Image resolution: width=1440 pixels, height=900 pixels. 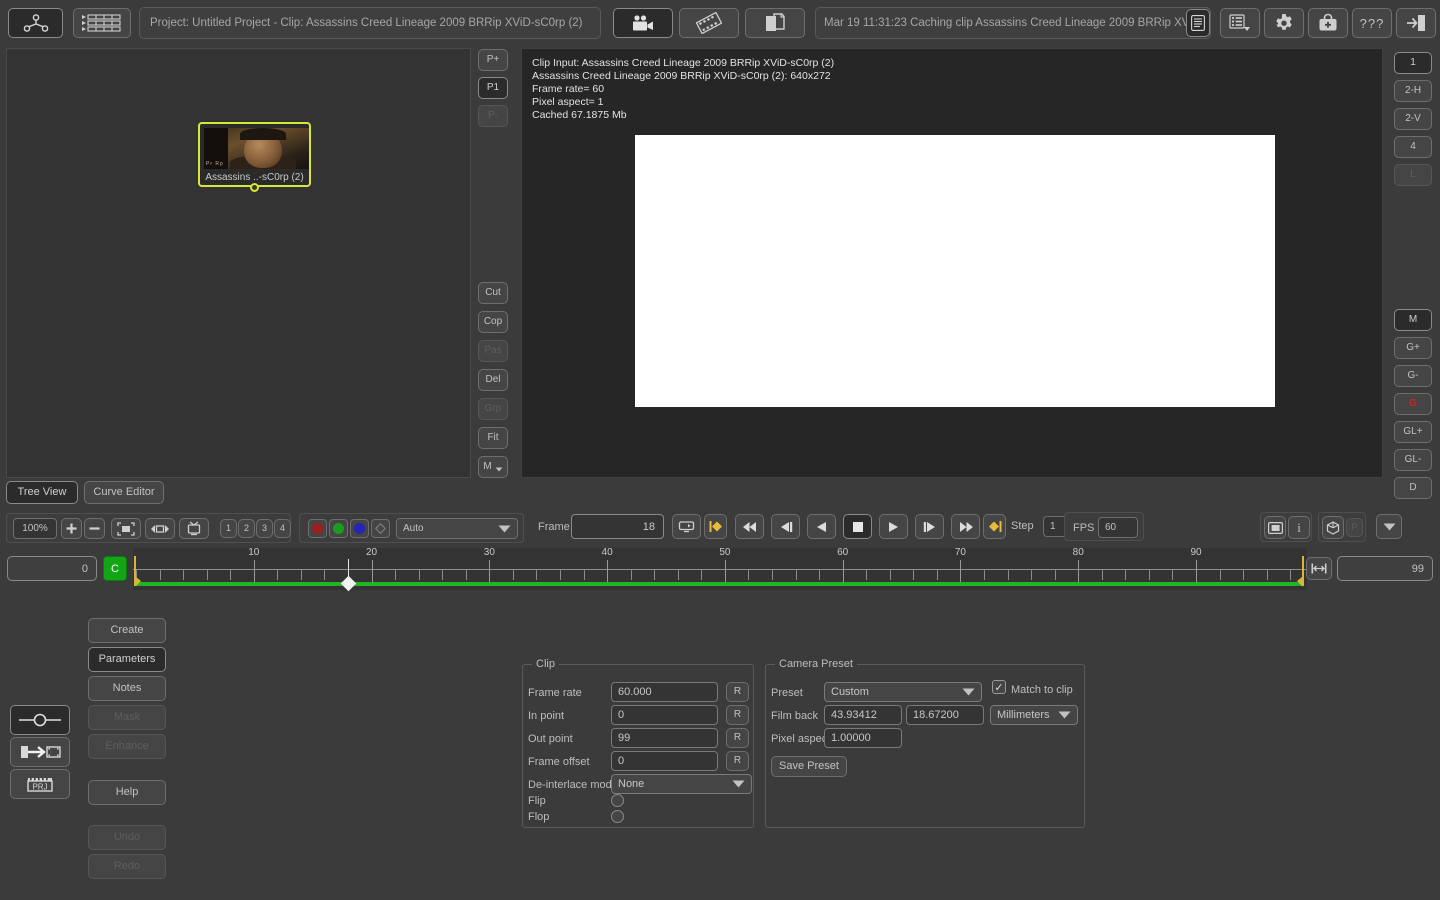 I want to click on set-out-key-icon, so click(x=994, y=526).